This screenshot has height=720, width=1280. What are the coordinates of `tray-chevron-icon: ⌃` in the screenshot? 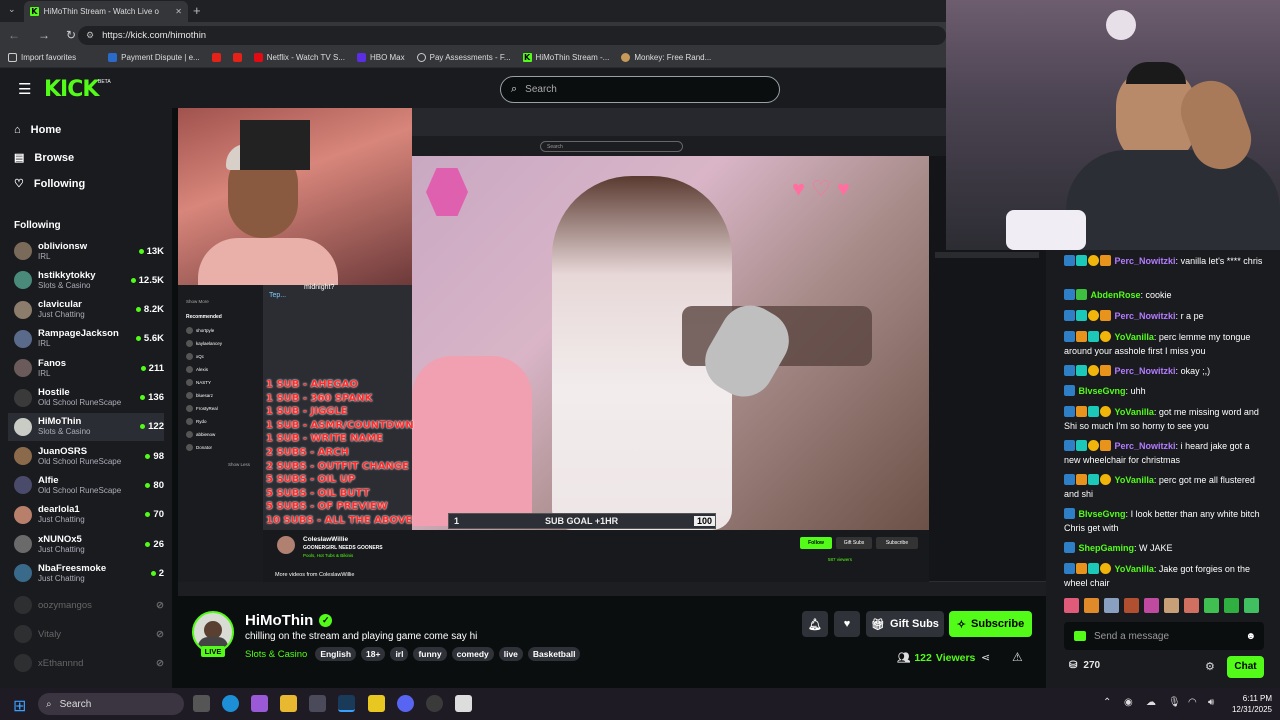 It's located at (1107, 702).